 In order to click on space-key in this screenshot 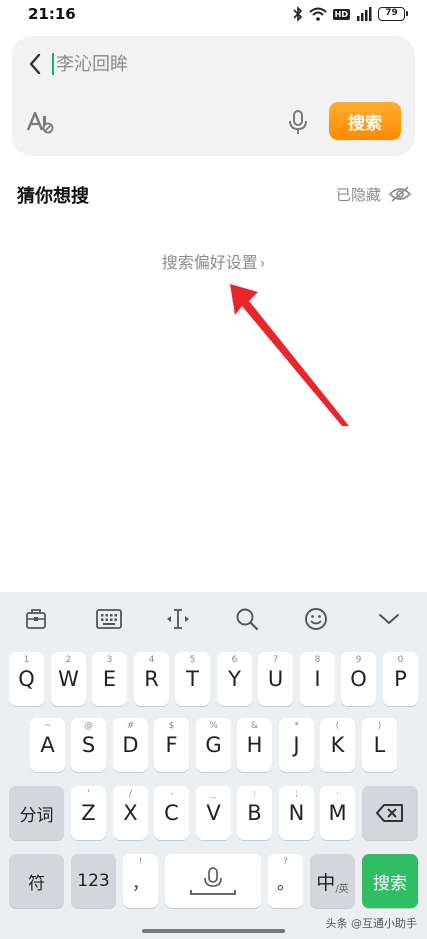, I will do `click(213, 881)`.